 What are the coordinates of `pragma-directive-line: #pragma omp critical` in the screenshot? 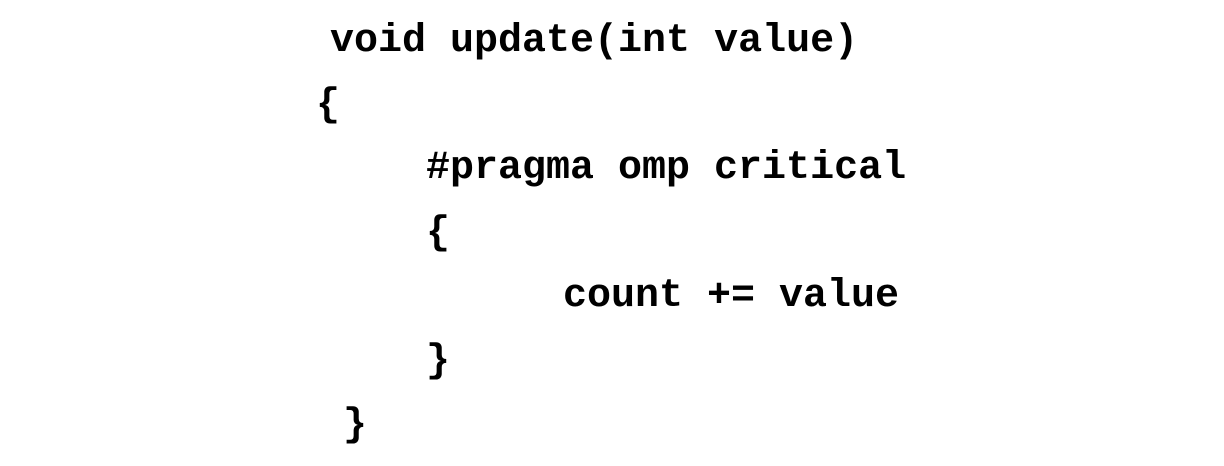 It's located at (666, 168).